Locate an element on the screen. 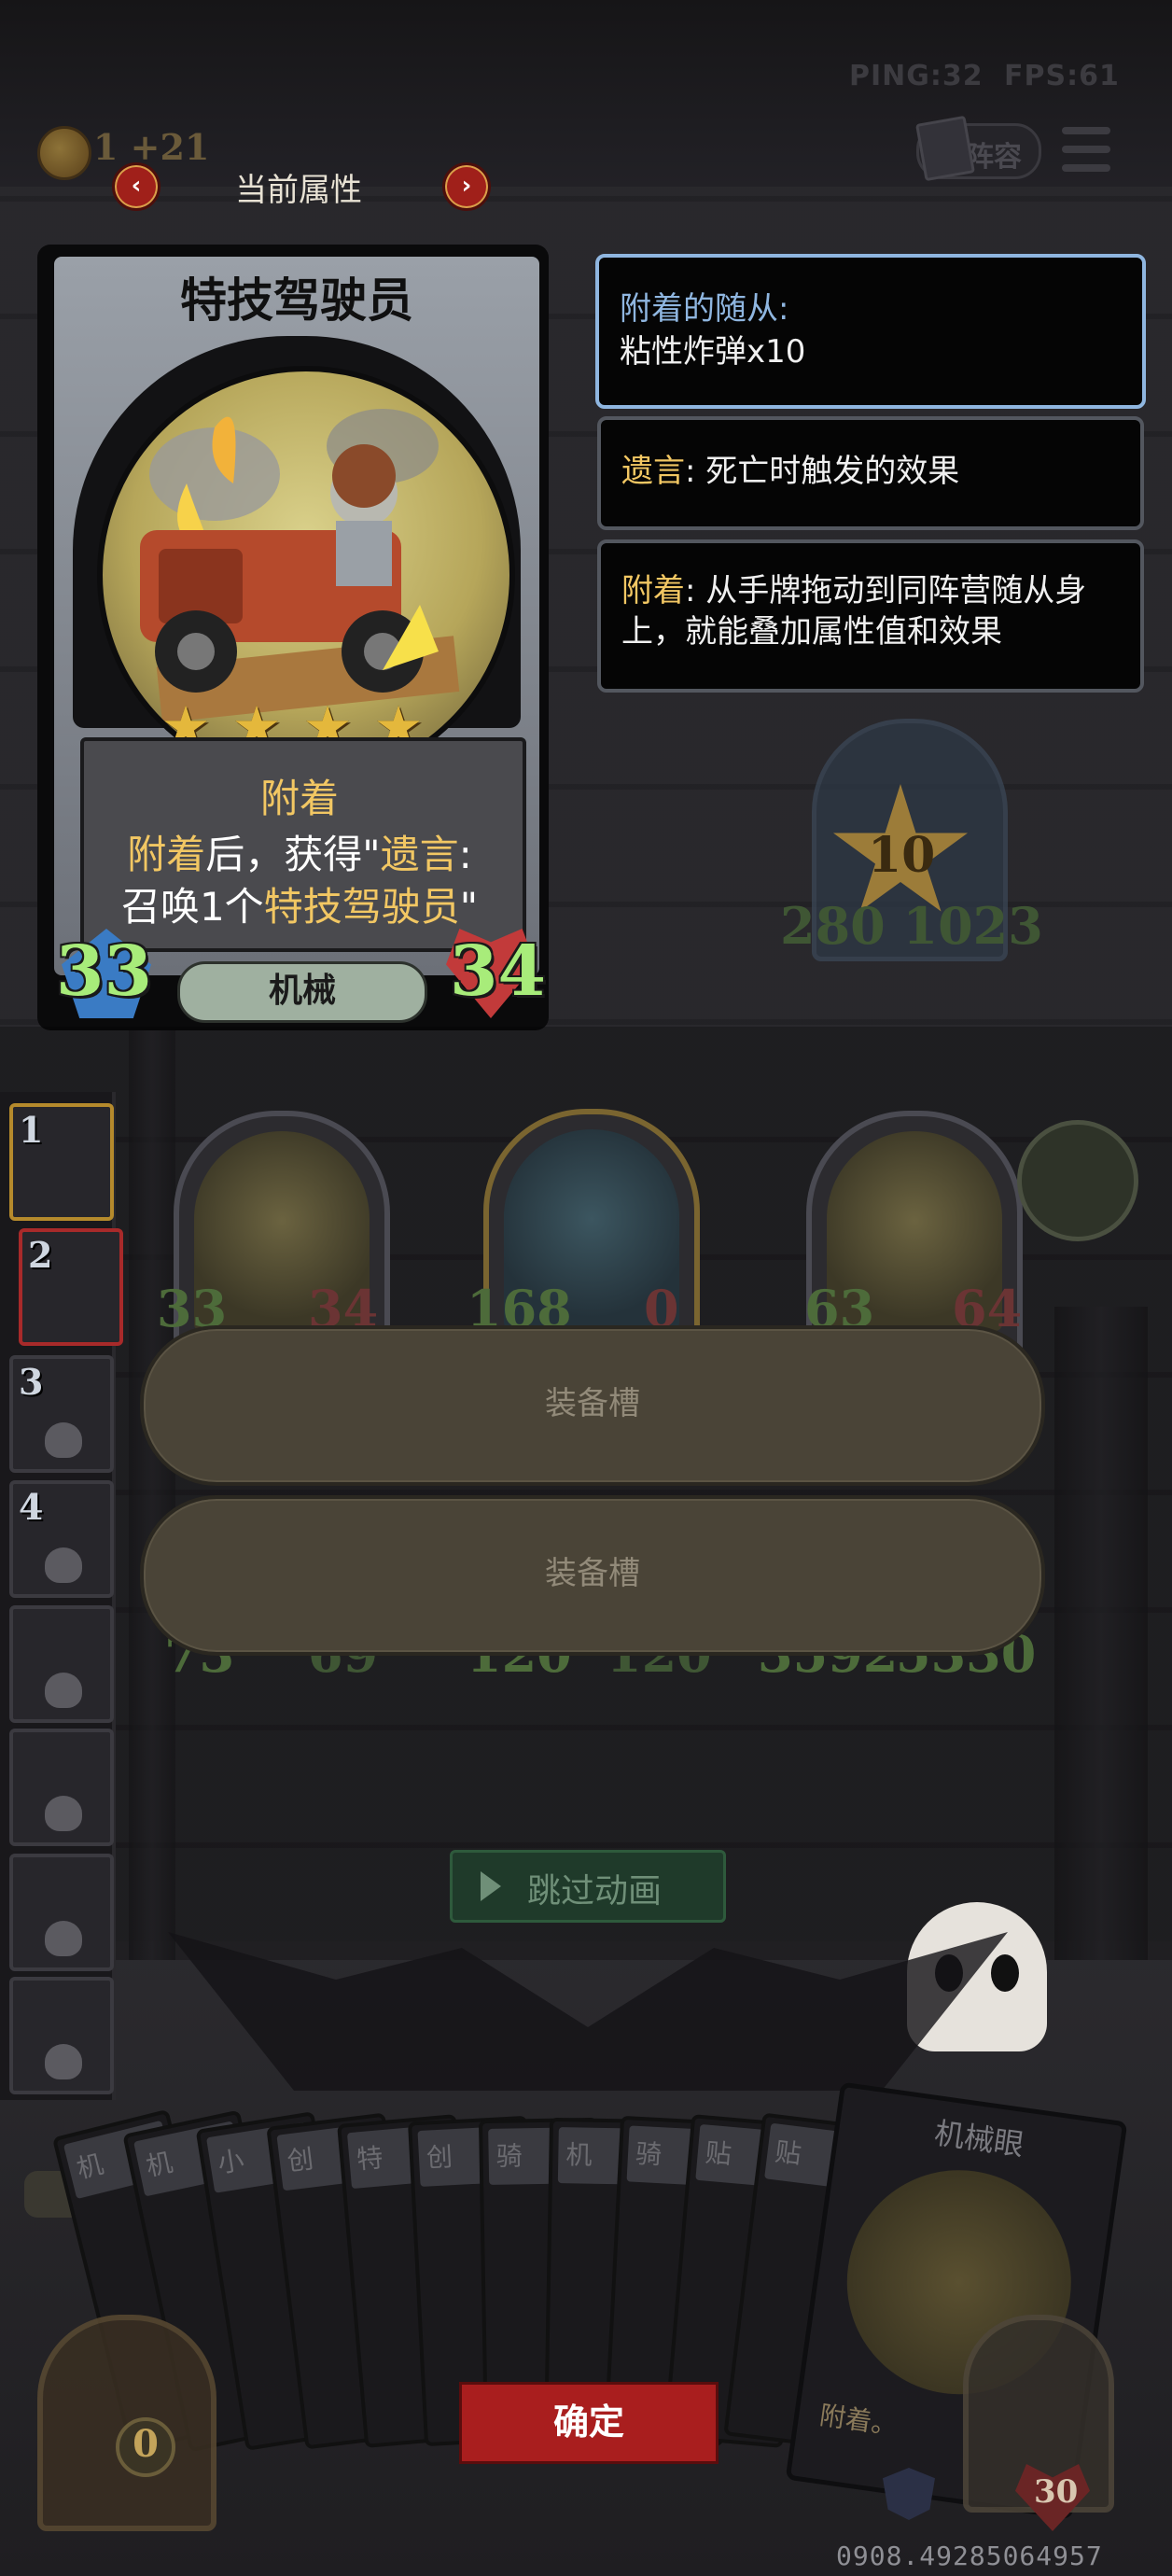 The image size is (1172, 2576). card-attack: 33 is located at coordinates (104, 971).